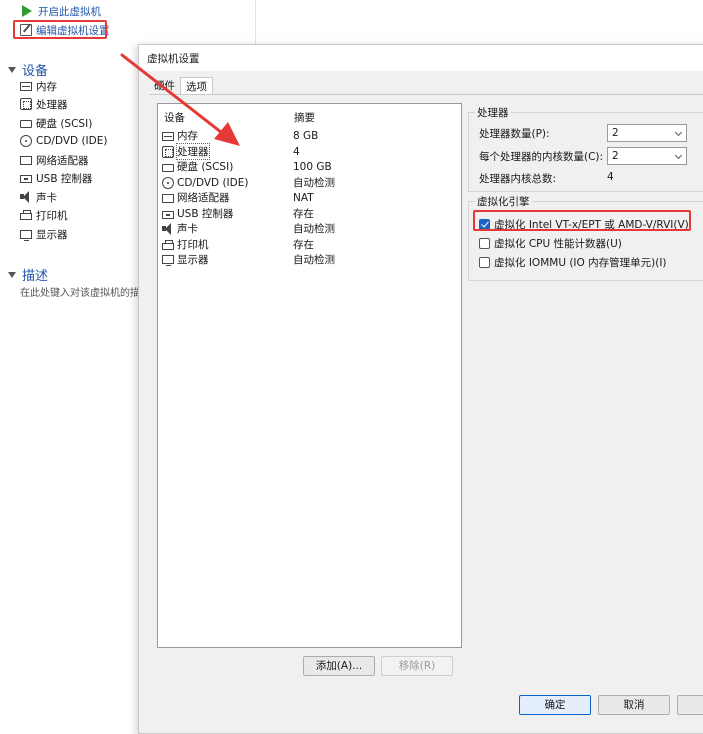 This screenshot has width=703, height=734. I want to click on iommu-checkbox-row: 虚拟化 IOMMU (IO 内存管理单元)(I), so click(573, 262).